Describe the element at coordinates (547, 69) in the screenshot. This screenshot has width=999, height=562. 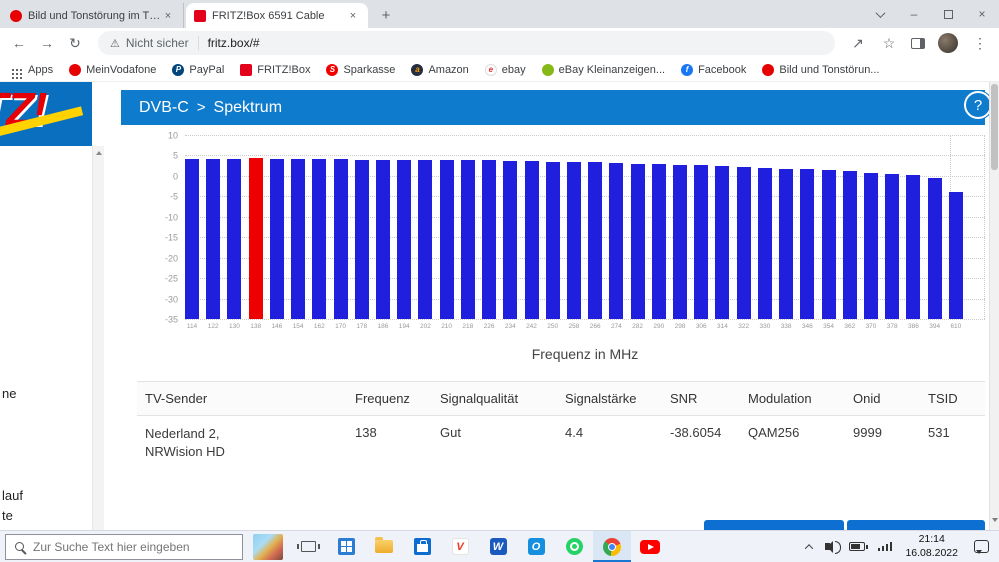
I see `kleinanzeigen-favicon` at that location.